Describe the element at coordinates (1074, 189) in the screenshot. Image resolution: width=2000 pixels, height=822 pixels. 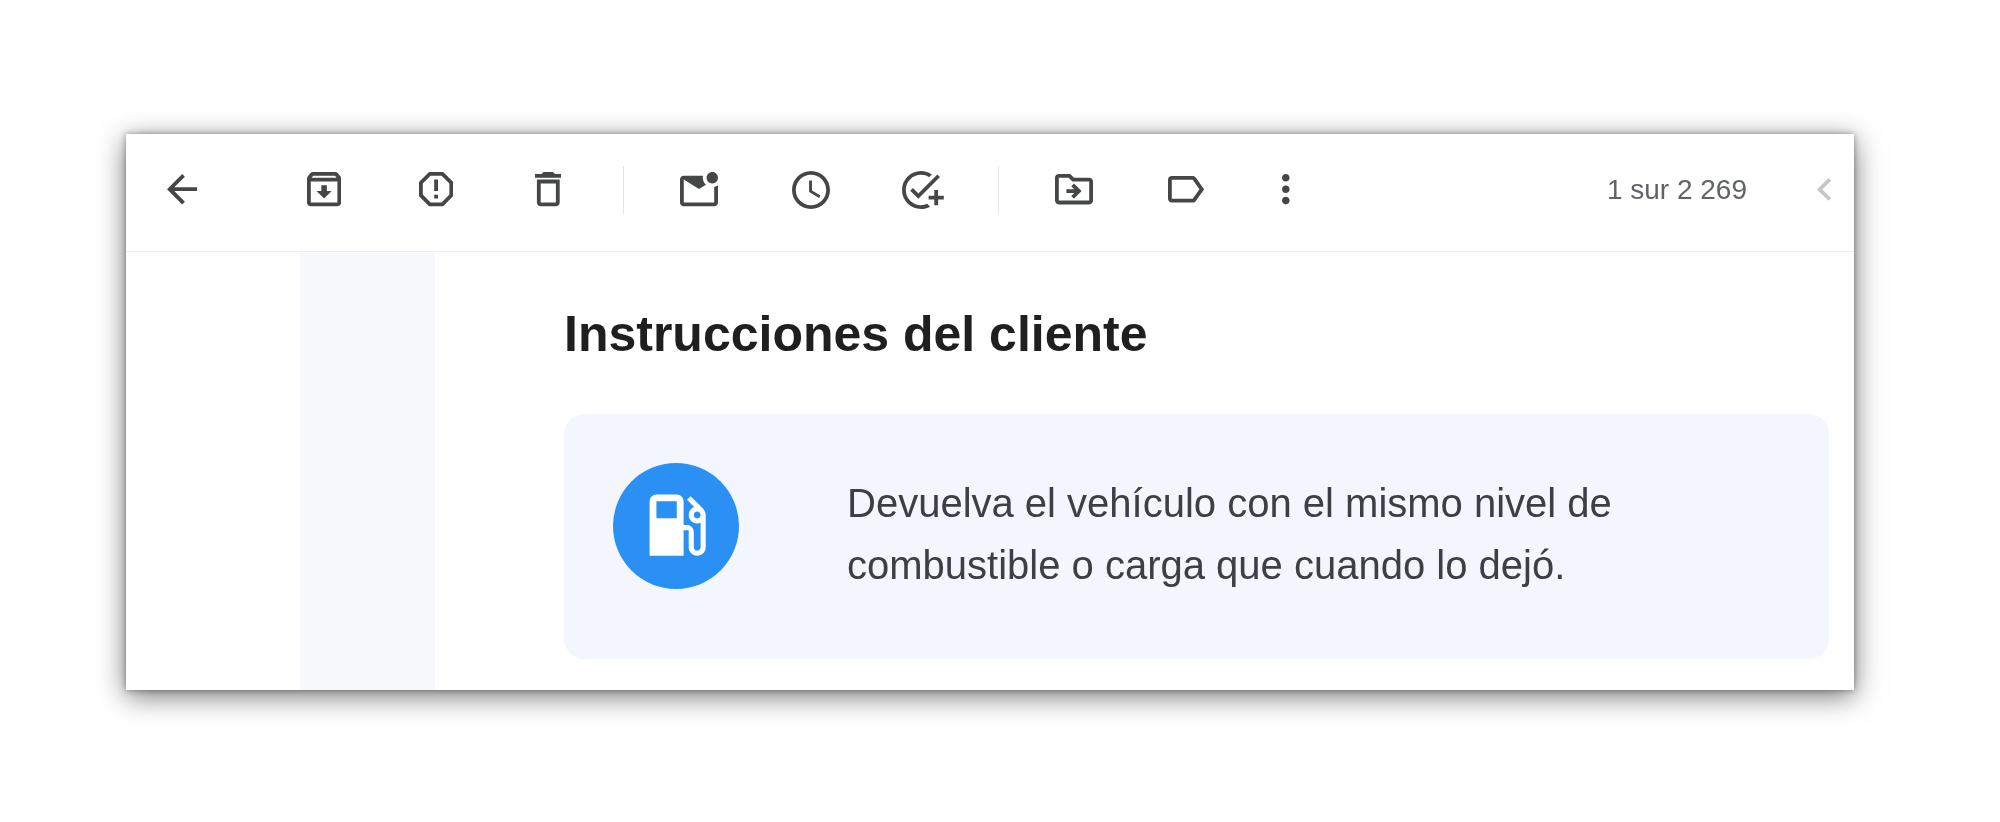
I see `folder-arrow-icon` at that location.